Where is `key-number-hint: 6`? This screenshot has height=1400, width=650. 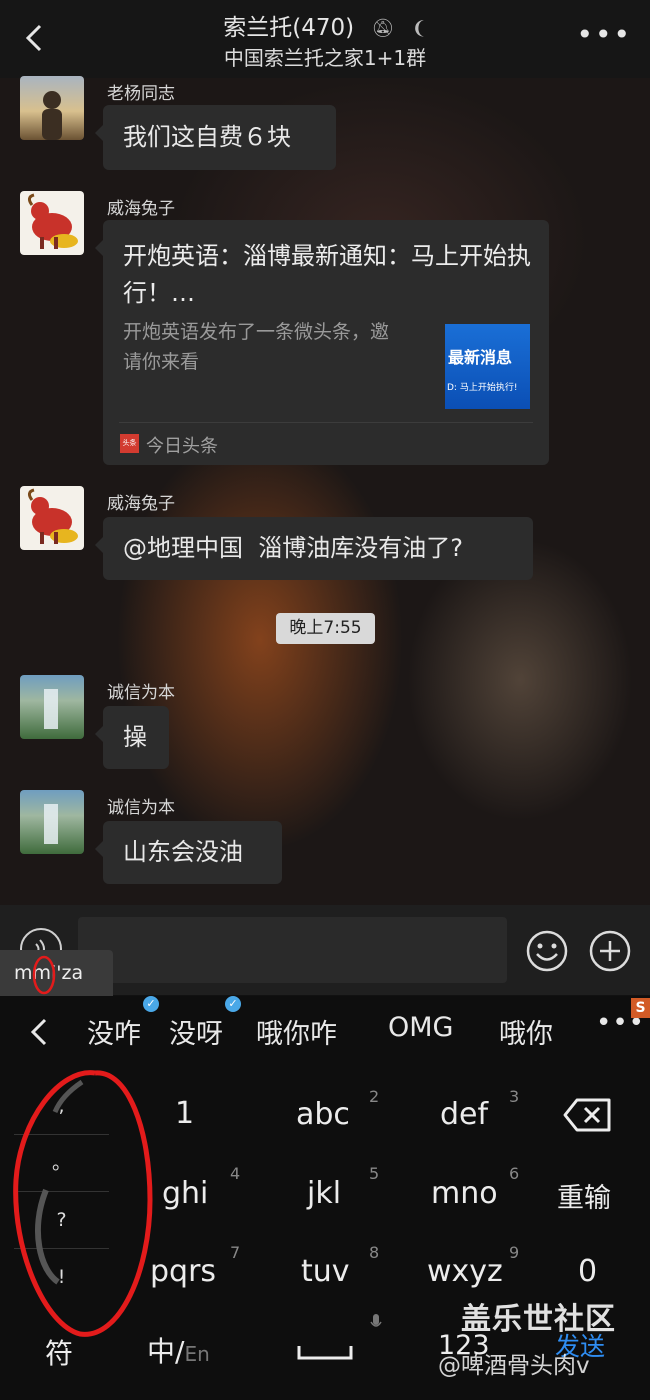 key-number-hint: 6 is located at coordinates (514, 1173).